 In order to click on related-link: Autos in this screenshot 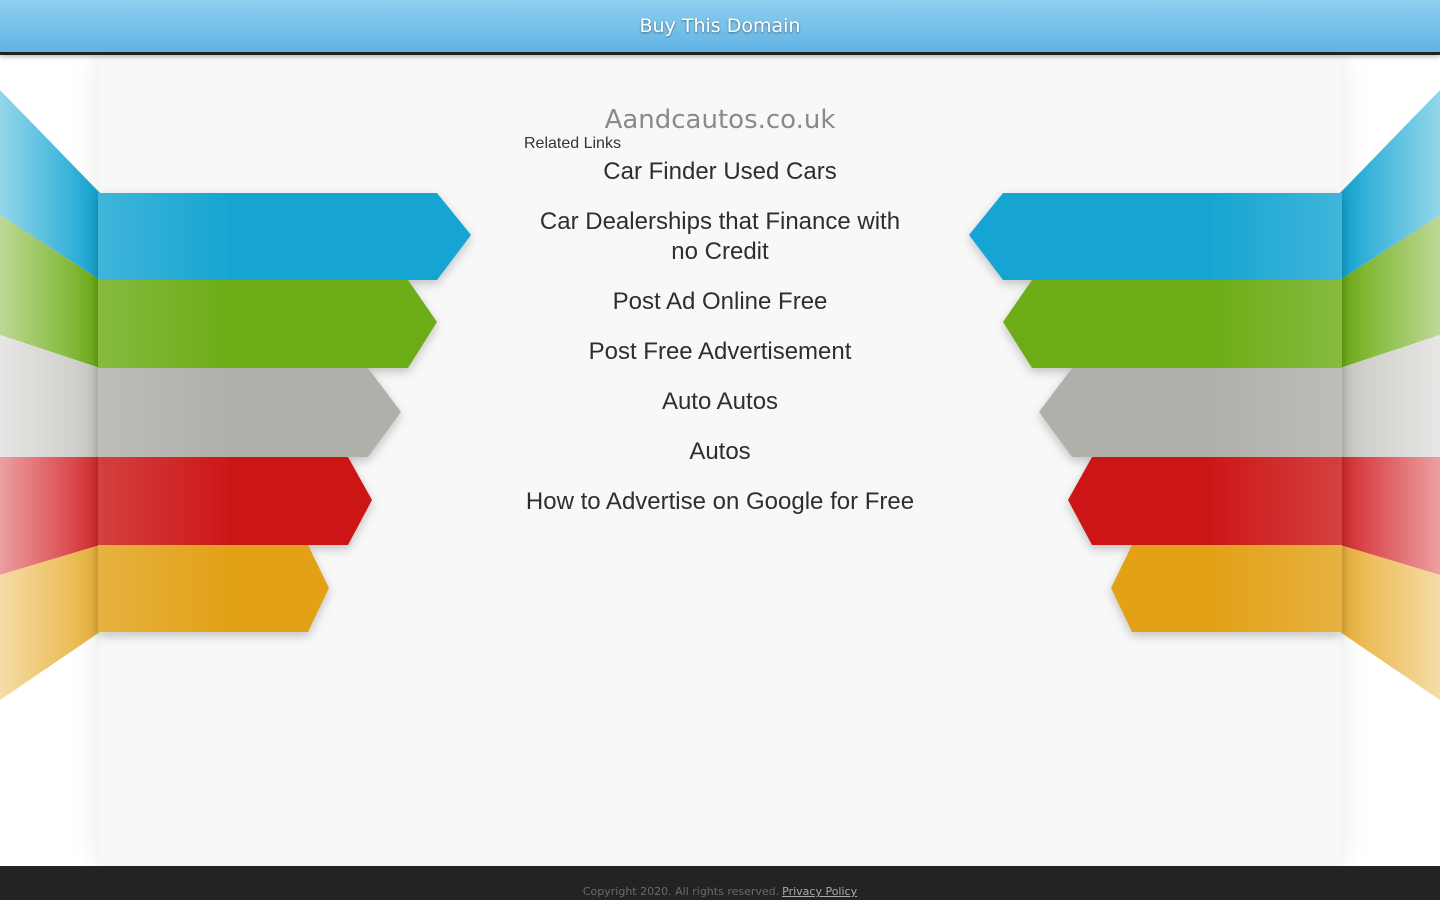, I will do `click(719, 452)`.